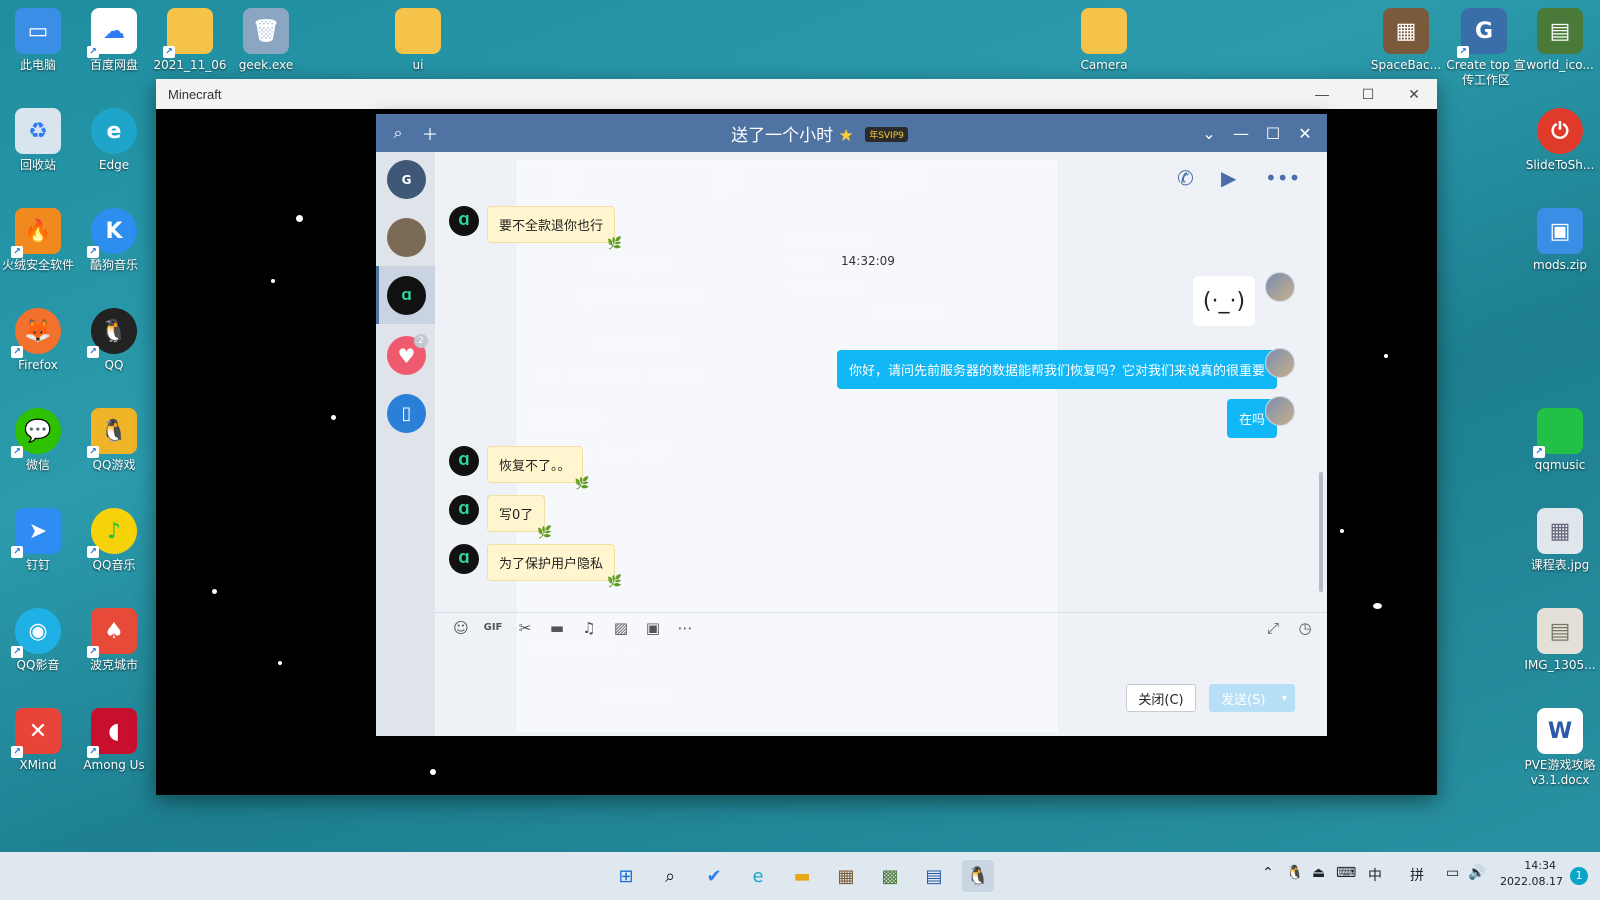 The image size is (1600, 900). I want to click on desktop-icon-edge: e Edge, so click(114, 140).